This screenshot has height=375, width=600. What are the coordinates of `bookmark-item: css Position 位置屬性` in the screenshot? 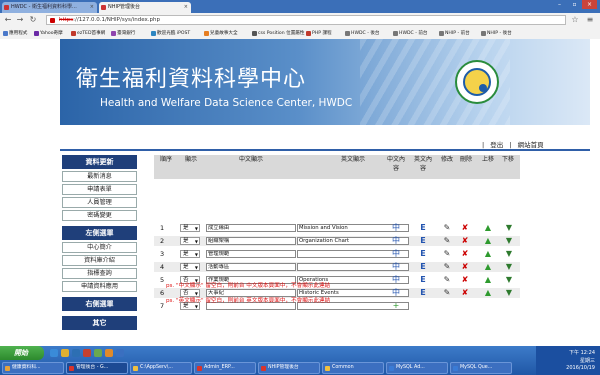 It's located at (278, 33).